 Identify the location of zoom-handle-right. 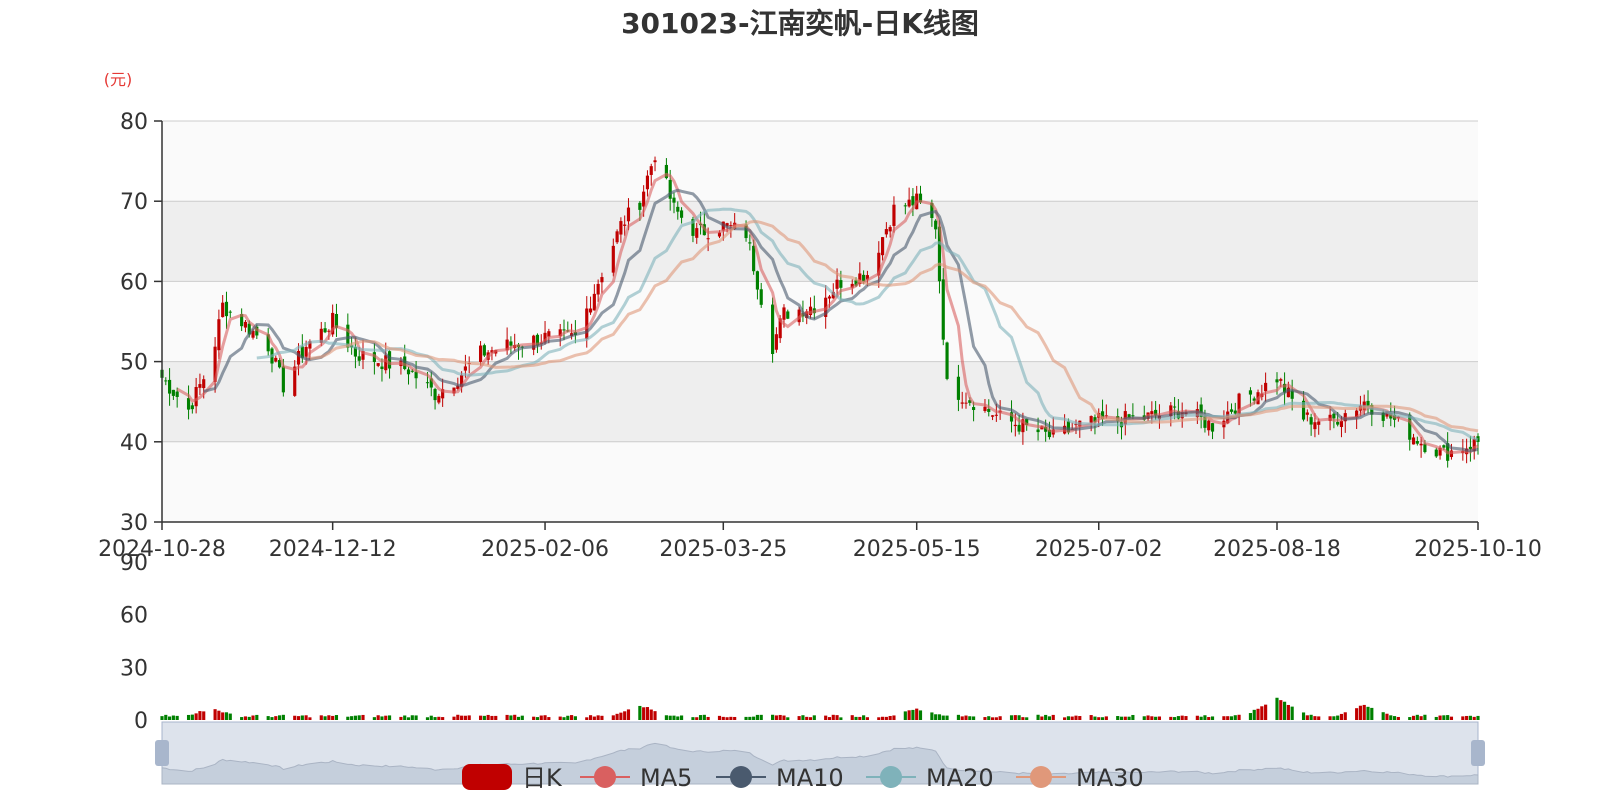
(1478, 753).